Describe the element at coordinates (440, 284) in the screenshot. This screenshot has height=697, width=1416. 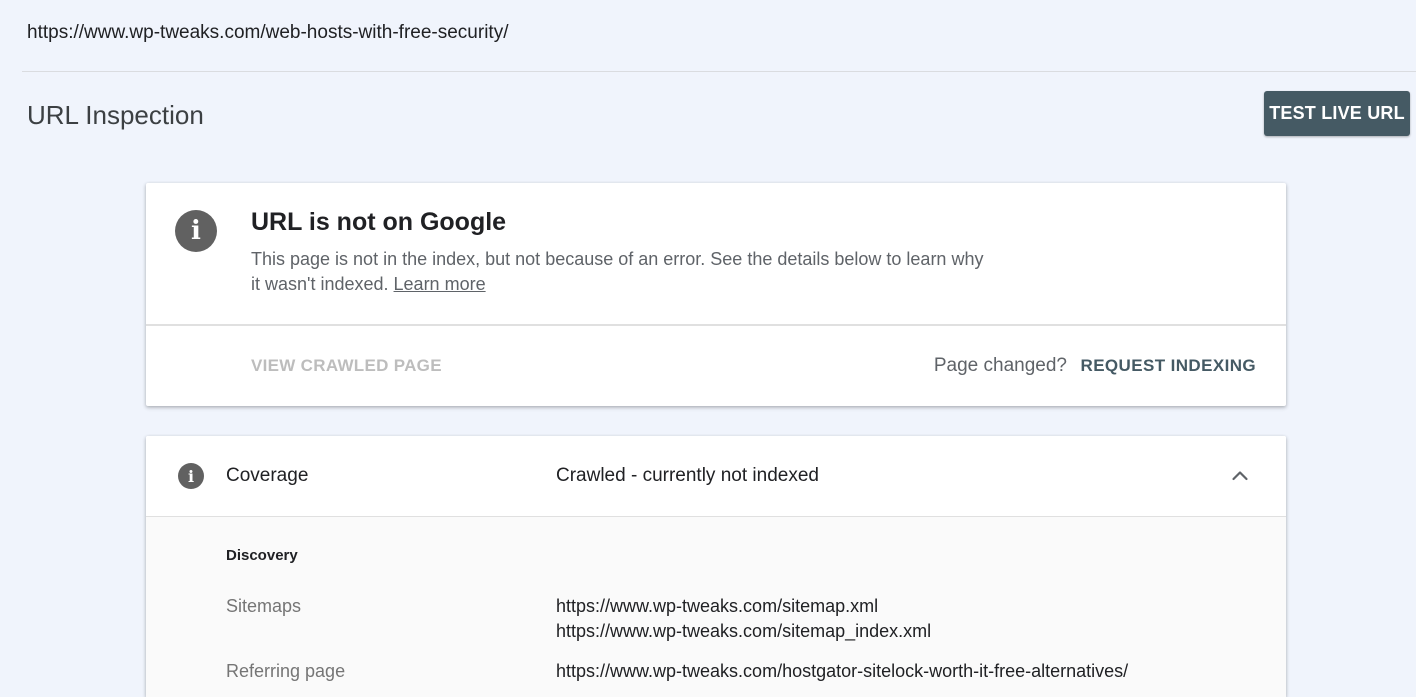
I see `learn-more-link: Learn more` at that location.